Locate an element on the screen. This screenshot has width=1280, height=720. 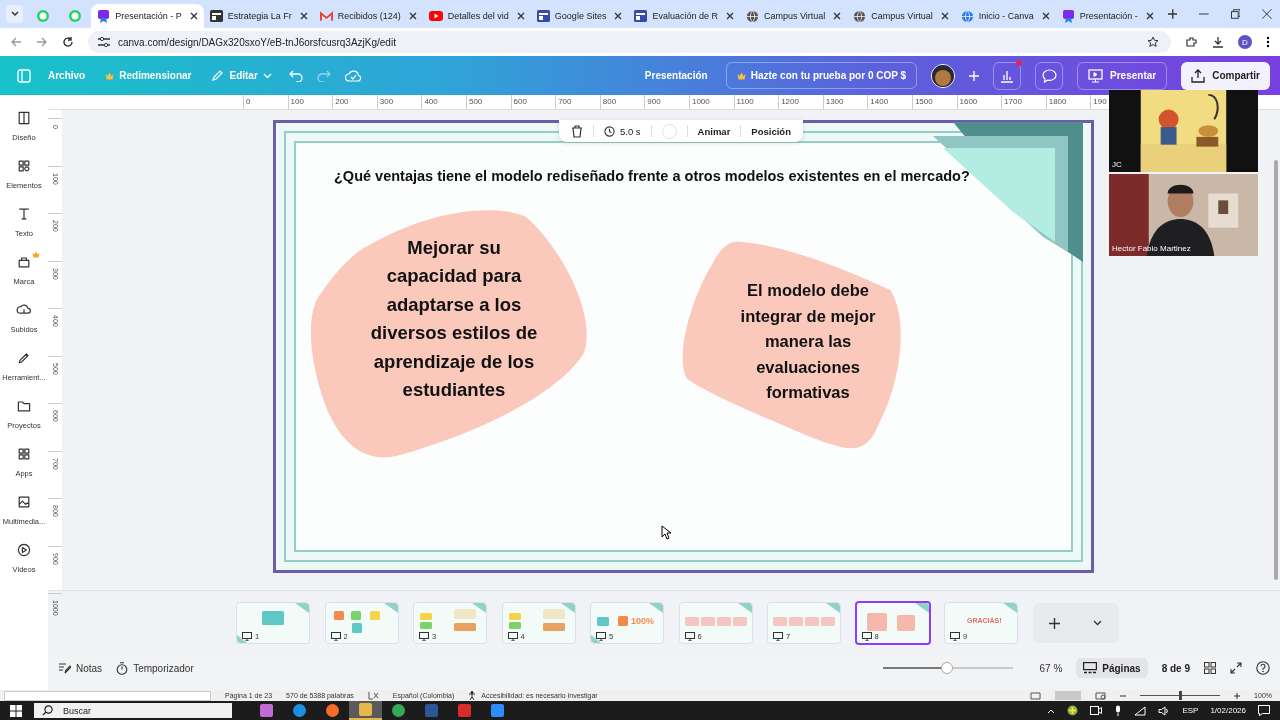
browser-tab: Presentación - P is located at coordinates (147, 16).